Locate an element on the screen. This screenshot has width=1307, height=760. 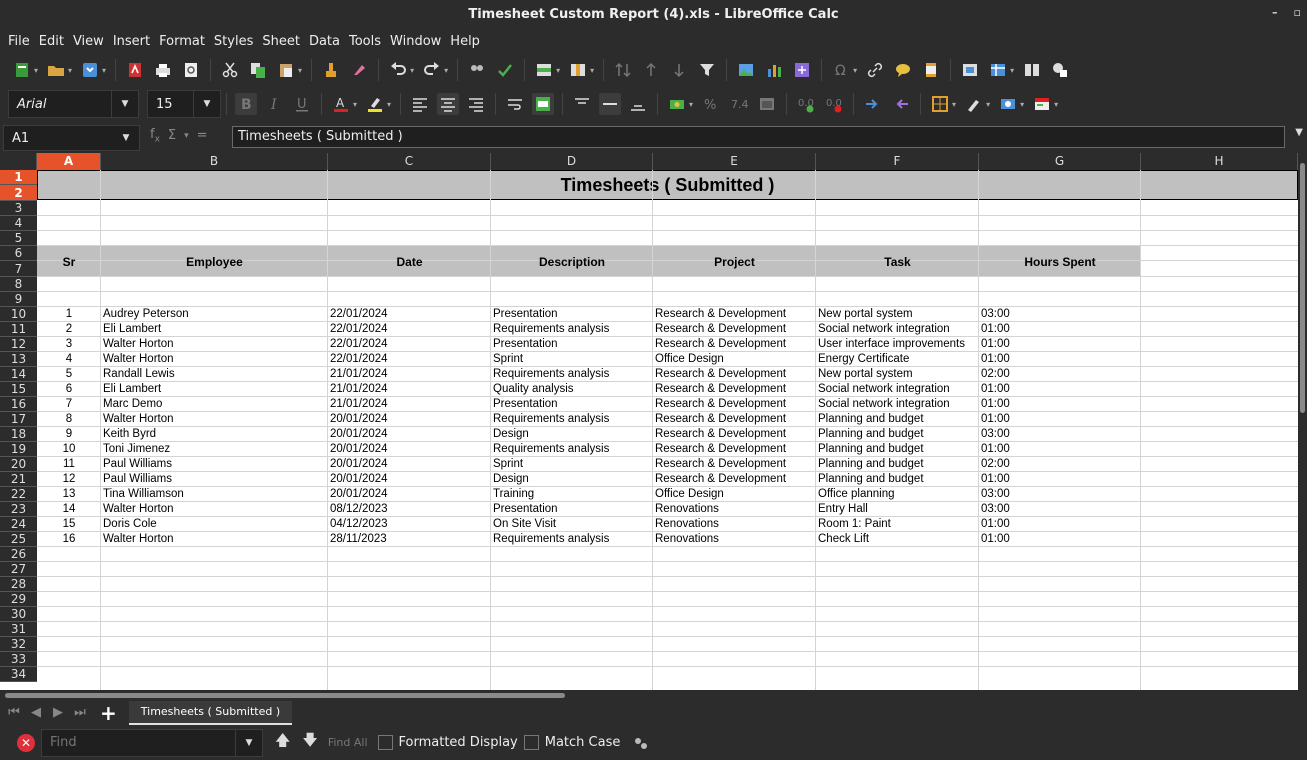
table-cell: 10 is located at coordinates (69, 449).